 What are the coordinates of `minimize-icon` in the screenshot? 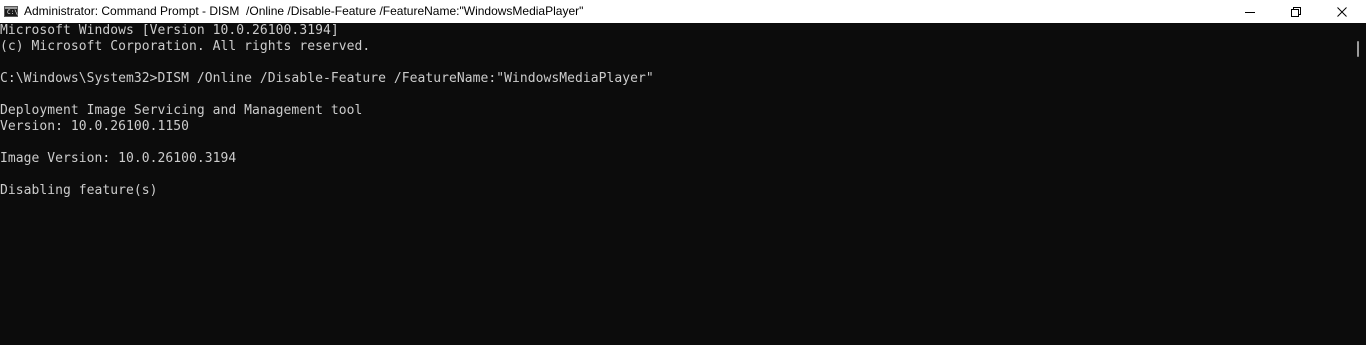 It's located at (1250, 12).